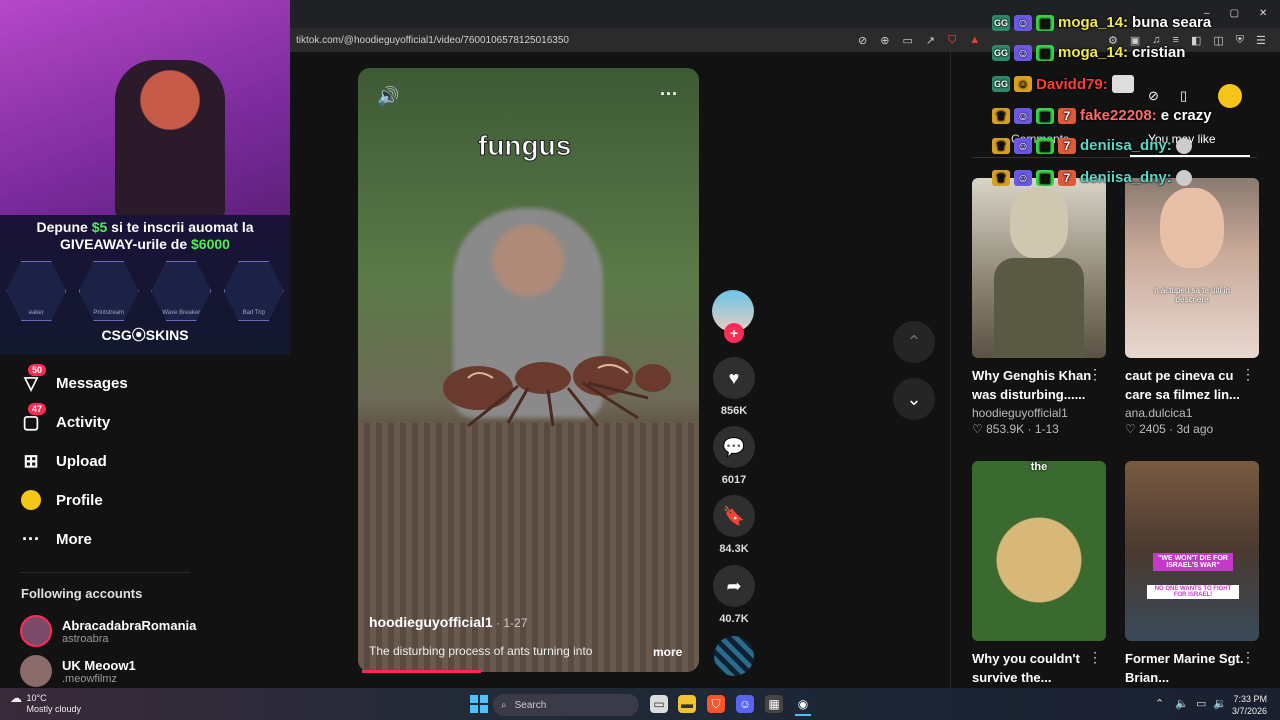  What do you see at coordinates (1192, 413) in the screenshot?
I see `card-author: ana.dulcica1` at bounding box center [1192, 413].